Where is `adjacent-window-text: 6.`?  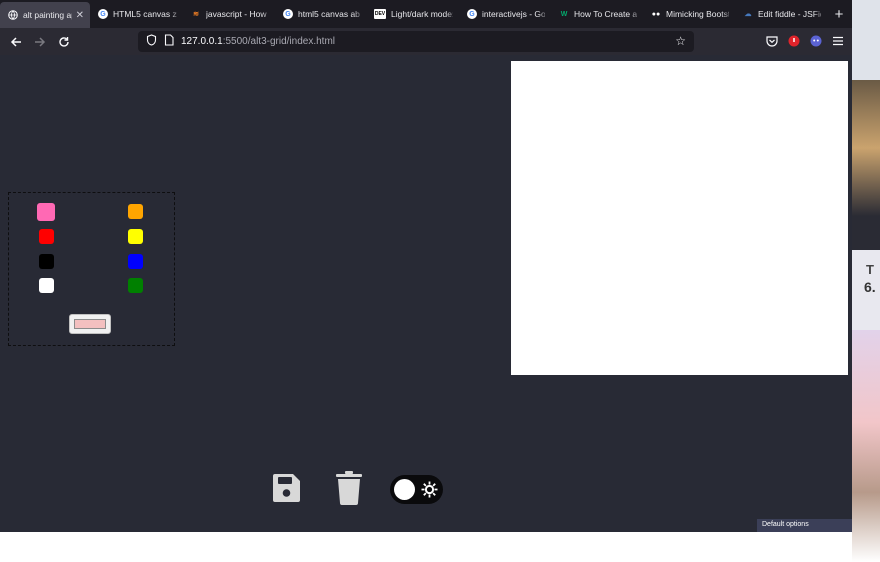
adjacent-window-text: 6. is located at coordinates (870, 287).